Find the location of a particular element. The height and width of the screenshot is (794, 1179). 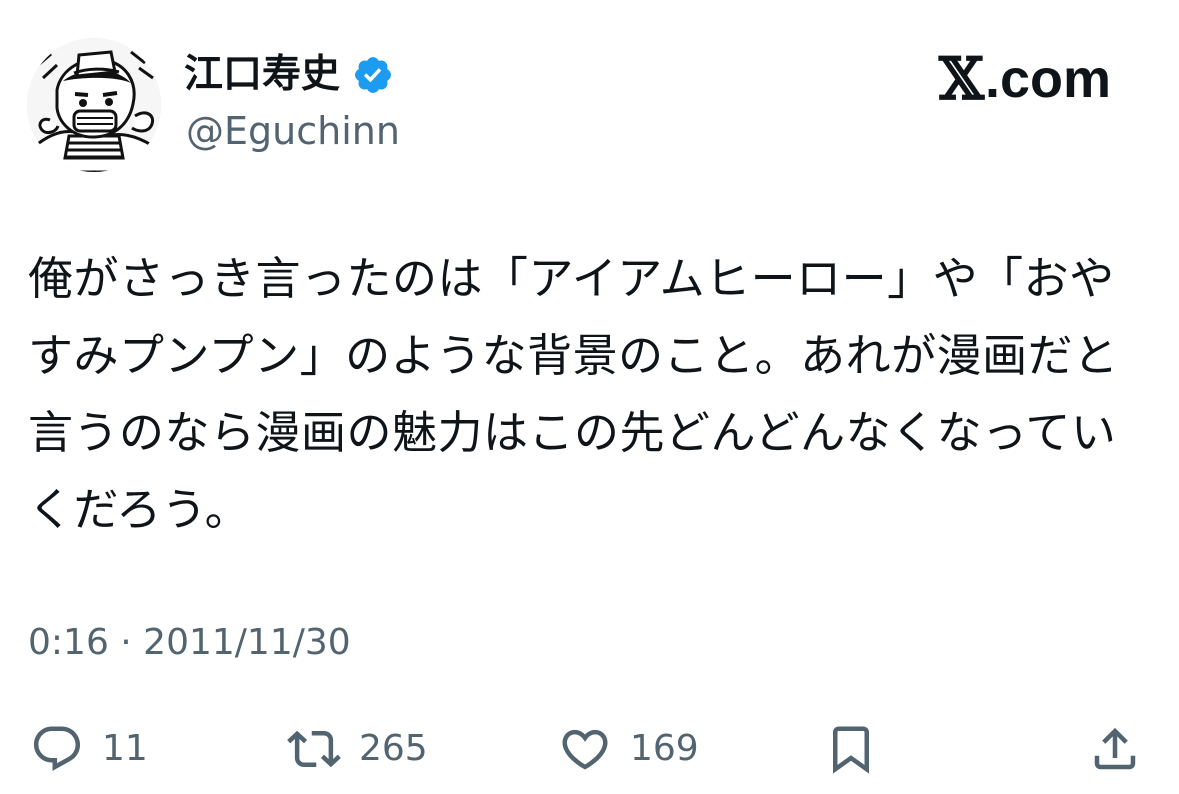

like-count: 169 is located at coordinates (664, 748).